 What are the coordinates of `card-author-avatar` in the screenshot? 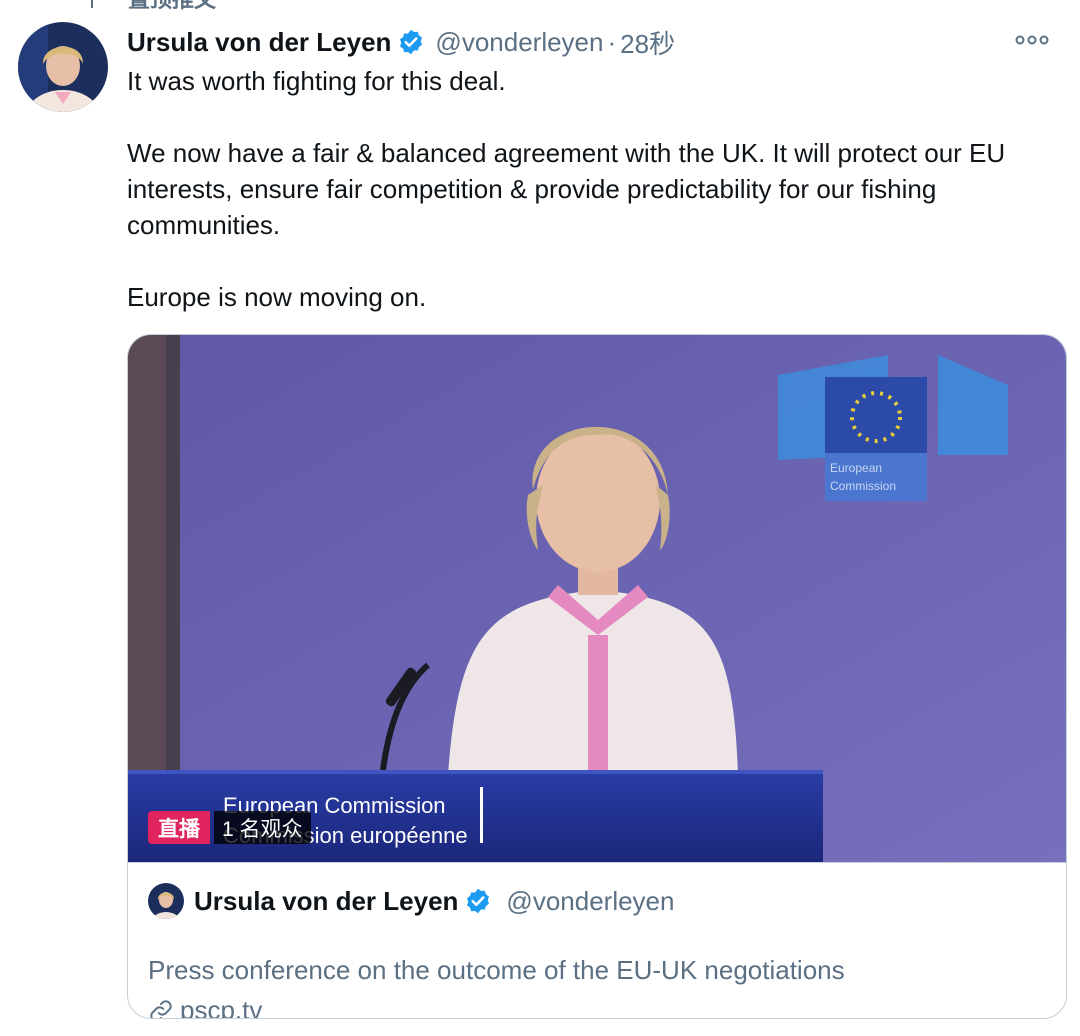 It's located at (166, 901).